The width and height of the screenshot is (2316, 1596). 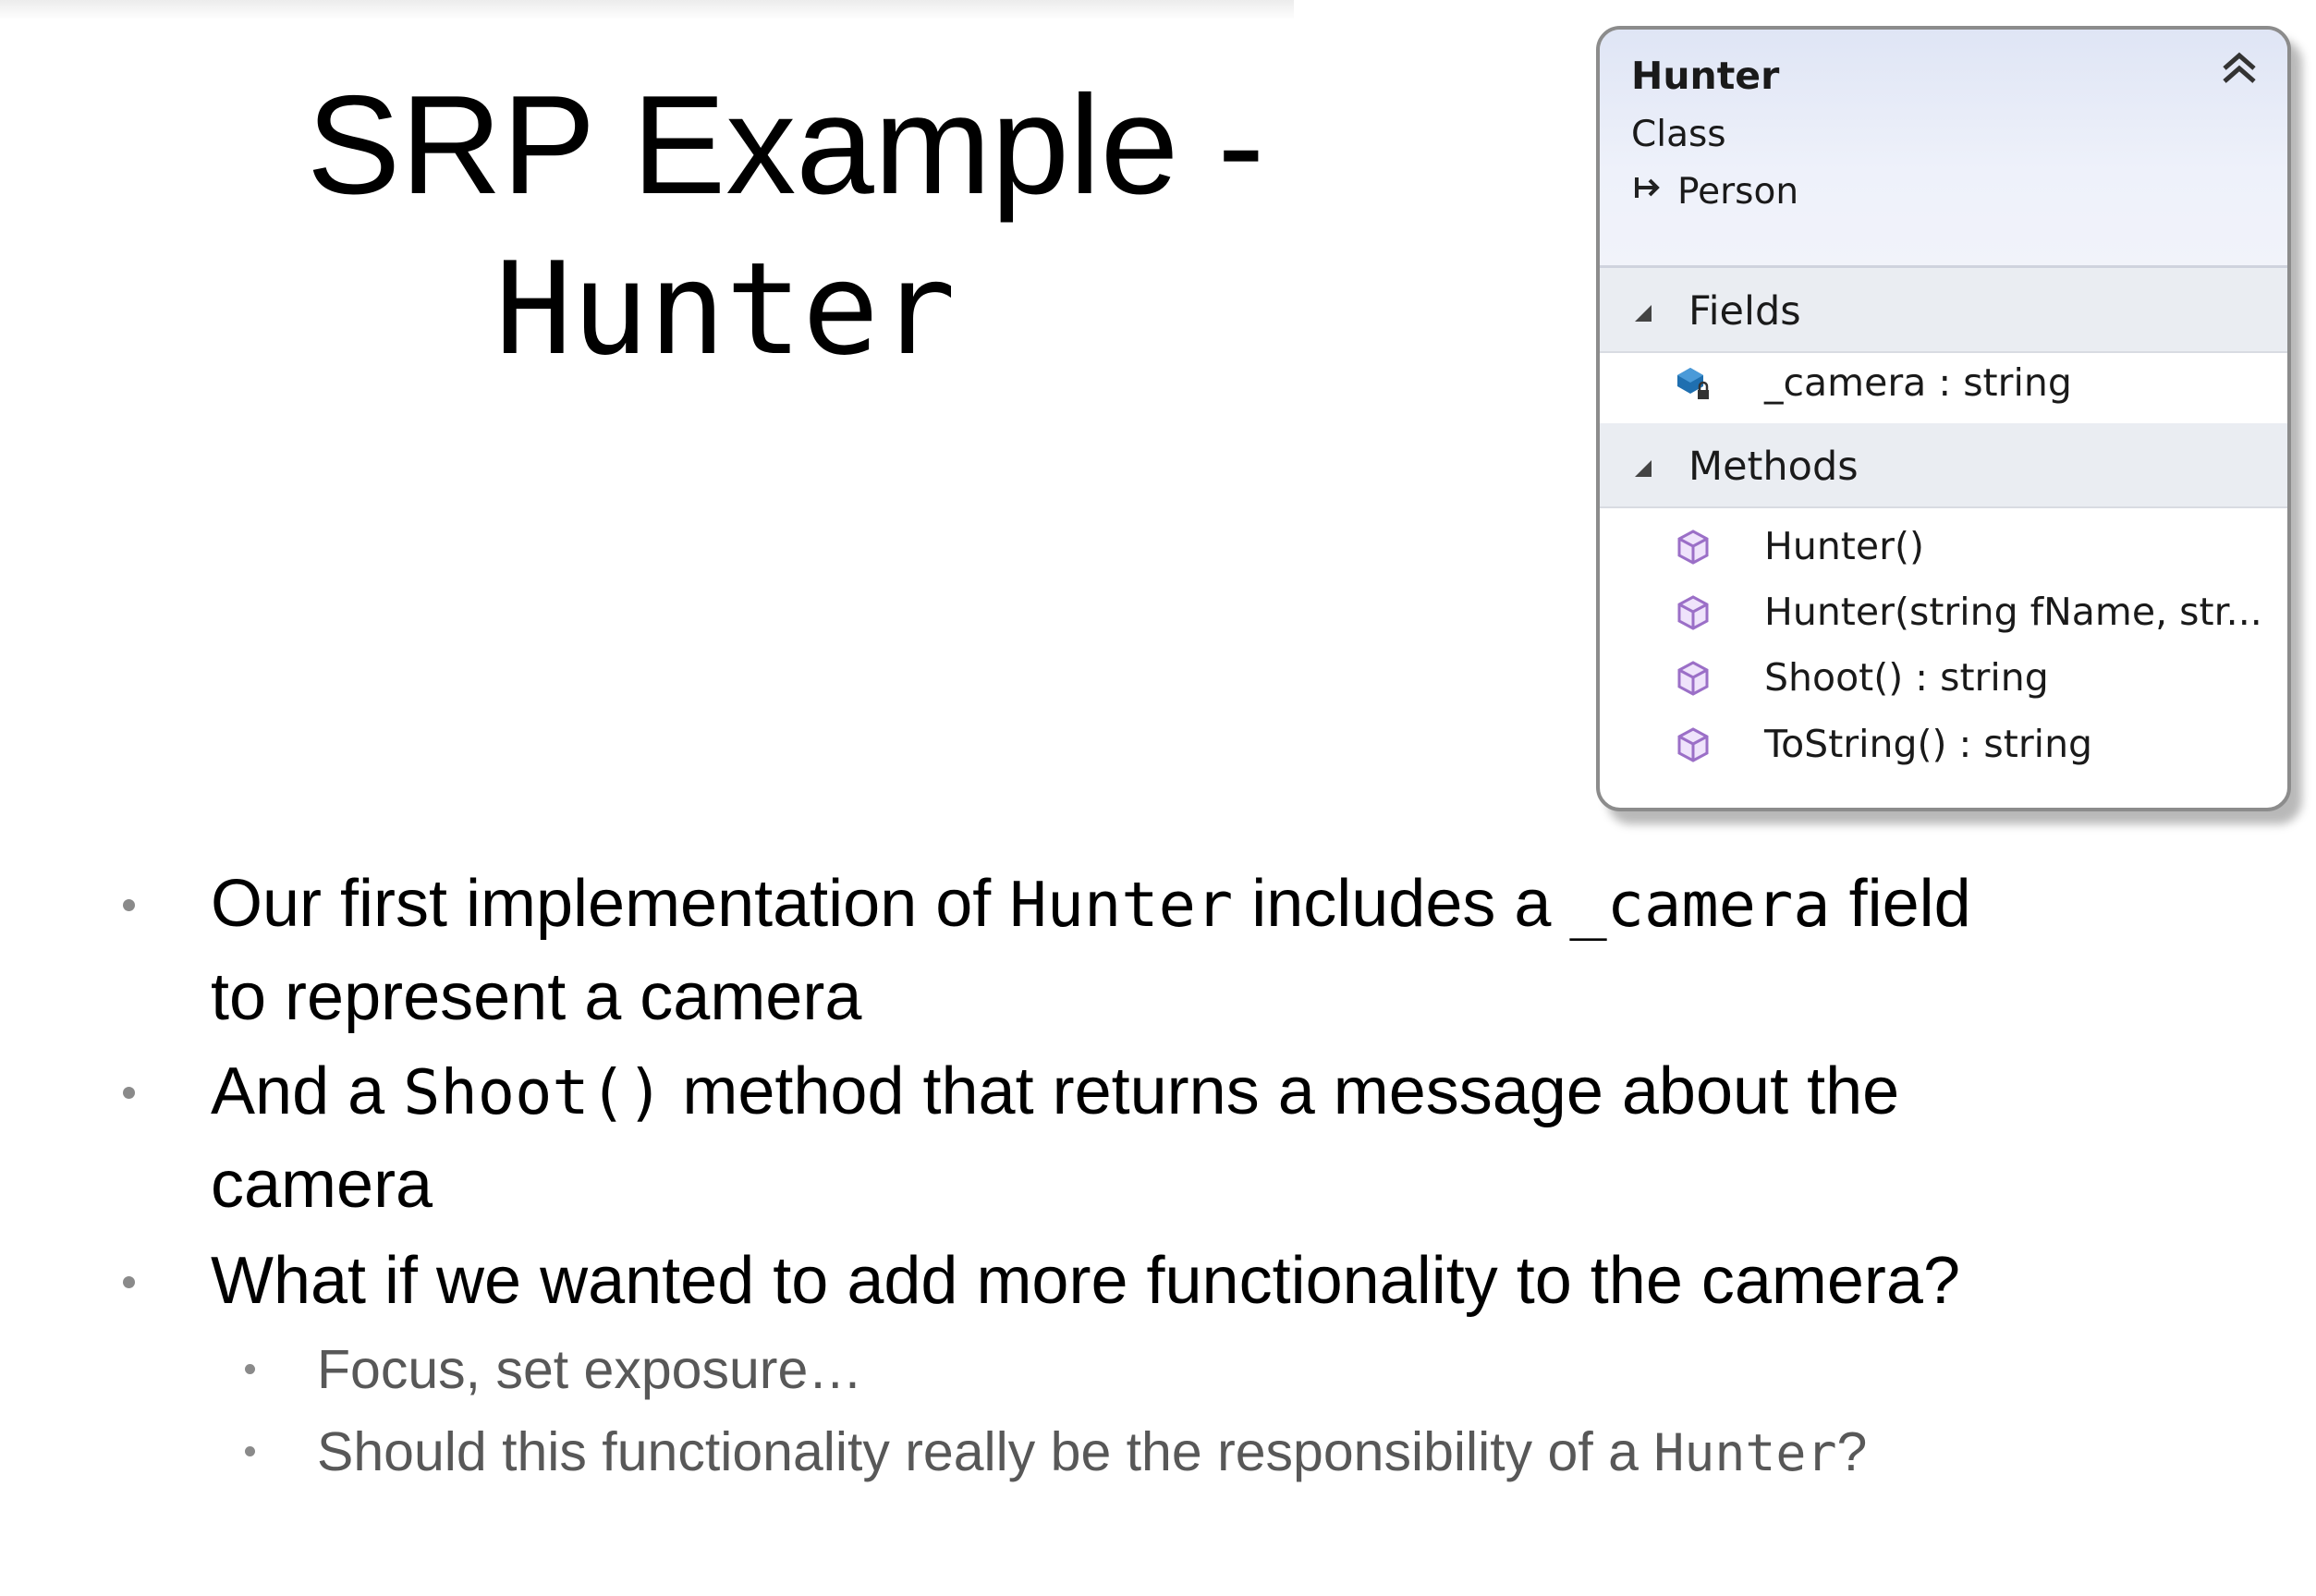 I want to click on method-row: Shoot() : string, so click(x=1943, y=680).